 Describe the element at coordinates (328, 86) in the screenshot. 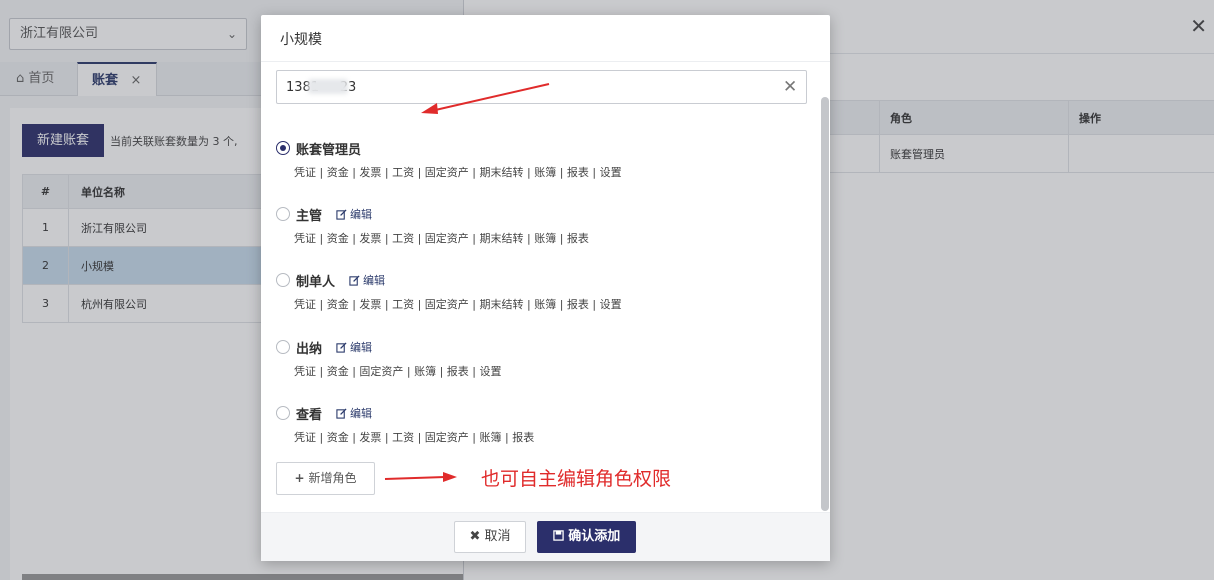

I see `redaction-blur` at that location.